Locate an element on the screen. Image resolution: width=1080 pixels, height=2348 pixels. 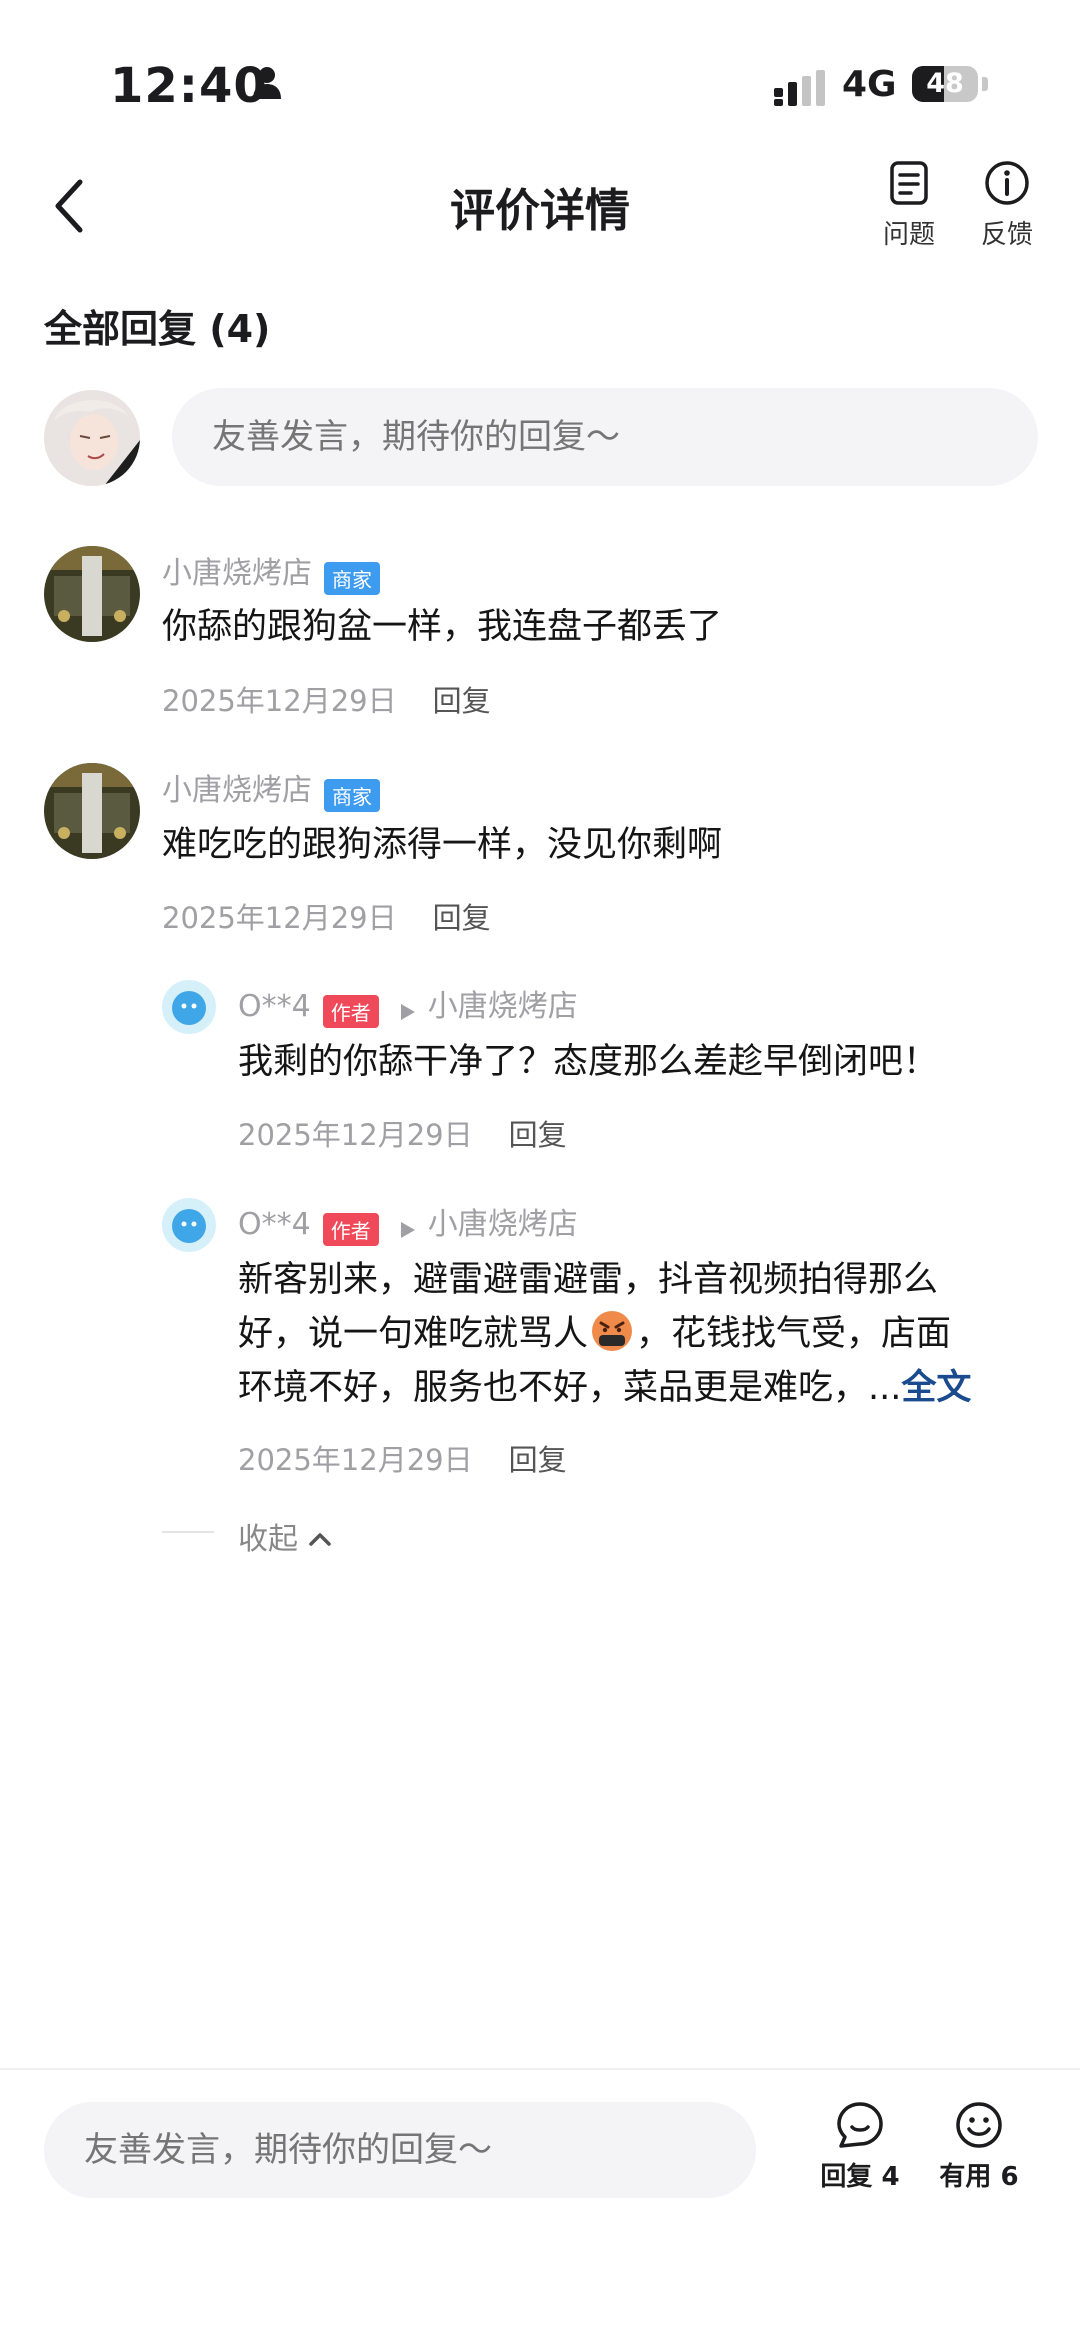
section-title: 全部回复 (4) is located at coordinates (157, 329).